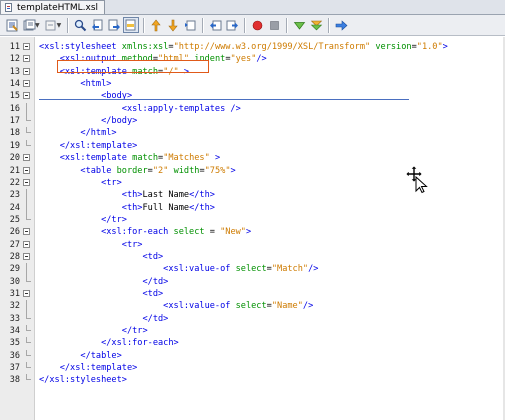 The image size is (505, 420). What do you see at coordinates (156, 25) in the screenshot?
I see `previous-bookmark-icon` at bounding box center [156, 25].